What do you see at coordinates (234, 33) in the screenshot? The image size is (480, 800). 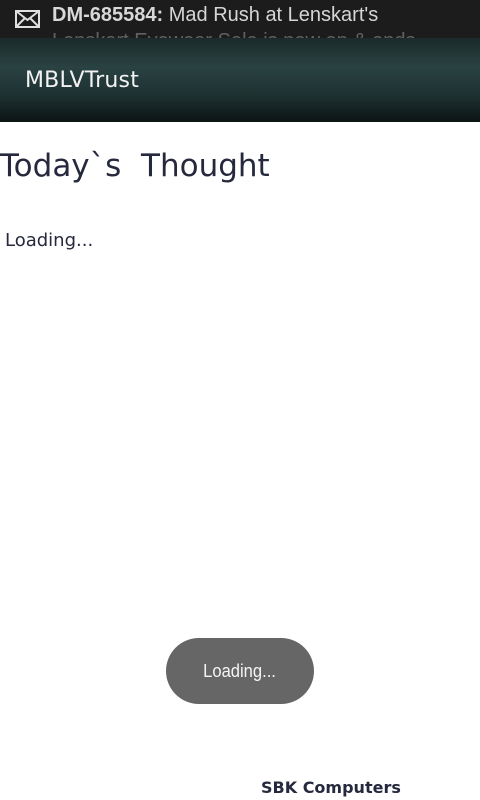 I see `notification-next-line: Lenskart Eyewear Sale is now on & ends` at bounding box center [234, 33].